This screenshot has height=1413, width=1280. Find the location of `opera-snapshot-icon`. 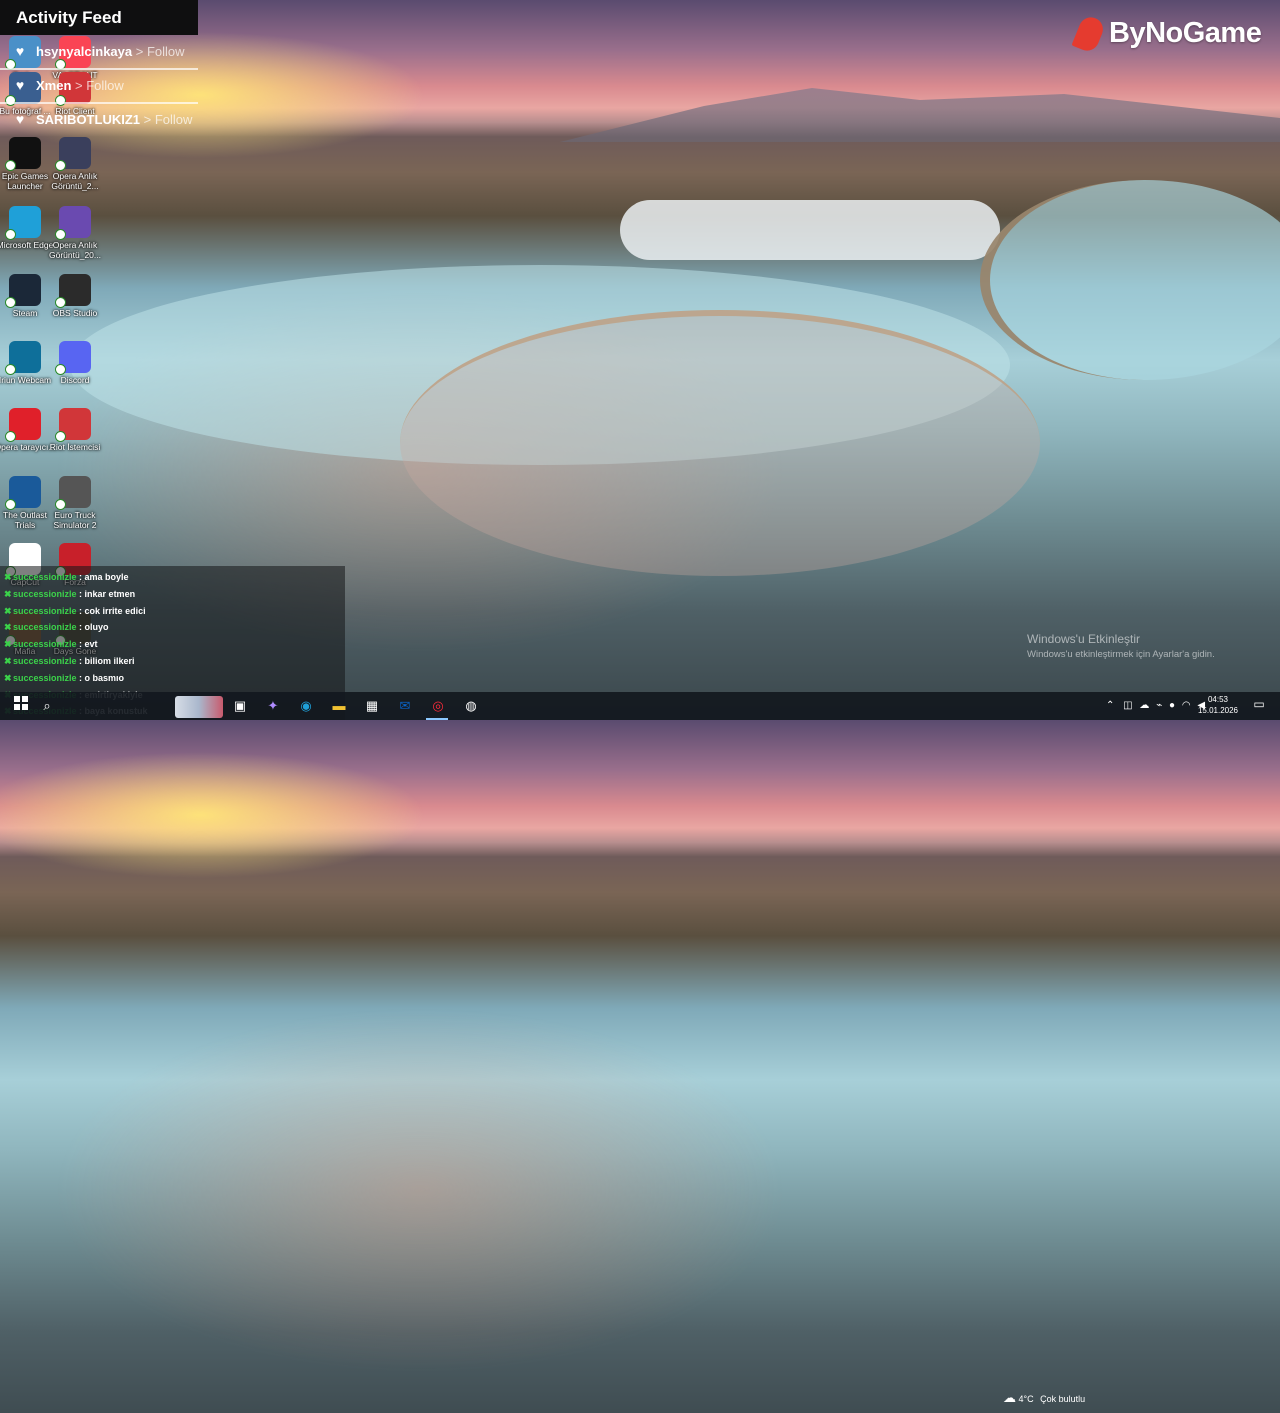

opera-snapshot-icon is located at coordinates (73, 154).